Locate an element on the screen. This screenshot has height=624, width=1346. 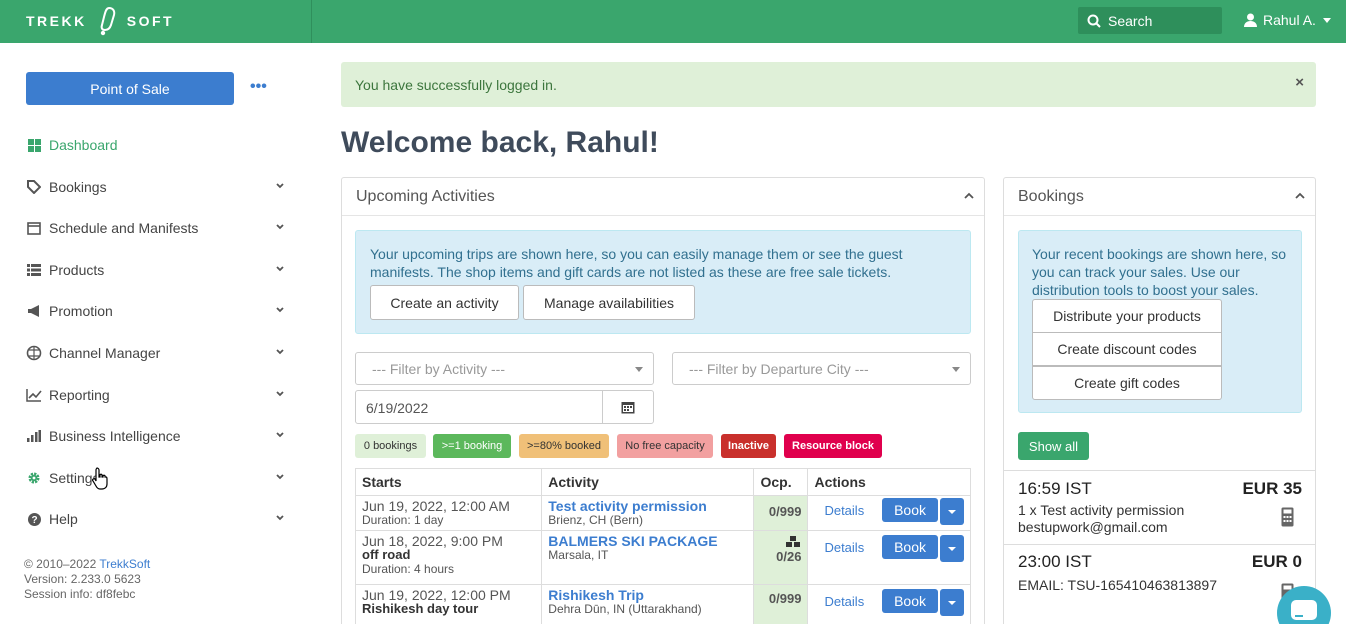
activity-link: Test activity permission is located at coordinates (647, 506).